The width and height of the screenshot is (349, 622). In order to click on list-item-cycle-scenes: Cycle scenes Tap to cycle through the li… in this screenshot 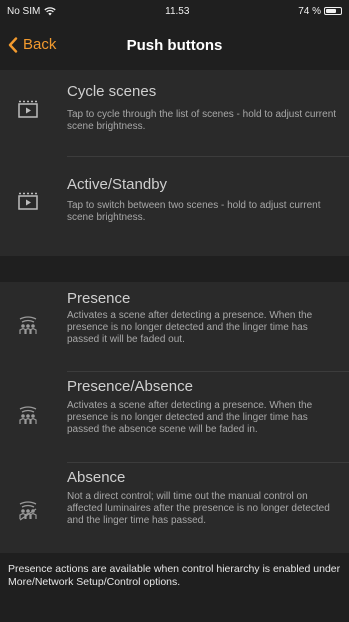, I will do `click(174, 116)`.